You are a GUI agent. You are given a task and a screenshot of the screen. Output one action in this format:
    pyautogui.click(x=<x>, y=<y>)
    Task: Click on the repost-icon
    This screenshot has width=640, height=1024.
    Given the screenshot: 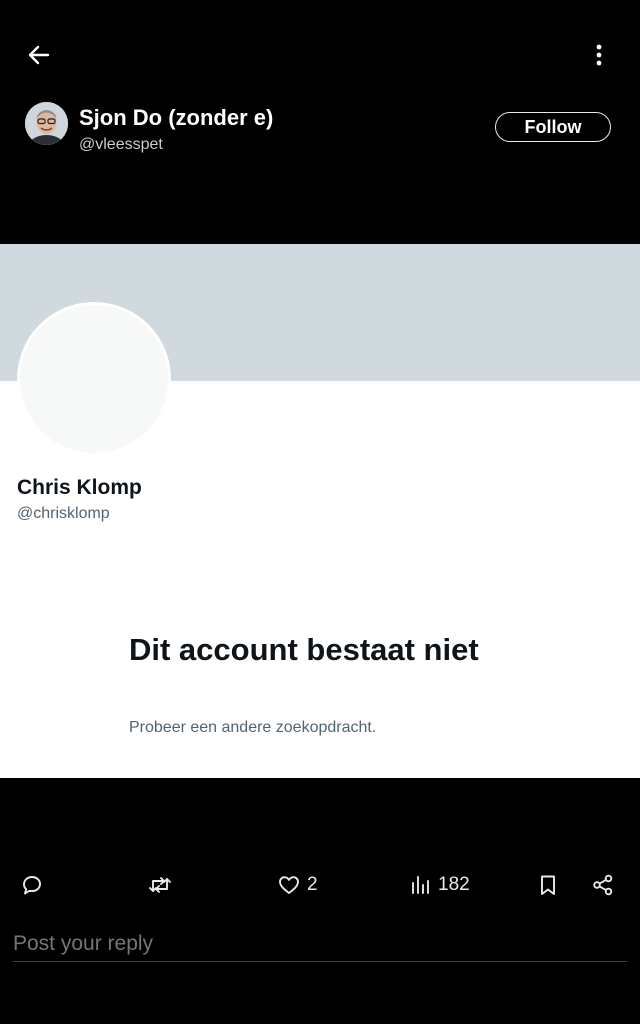 What is the action you would take?
    pyautogui.click(x=160, y=885)
    